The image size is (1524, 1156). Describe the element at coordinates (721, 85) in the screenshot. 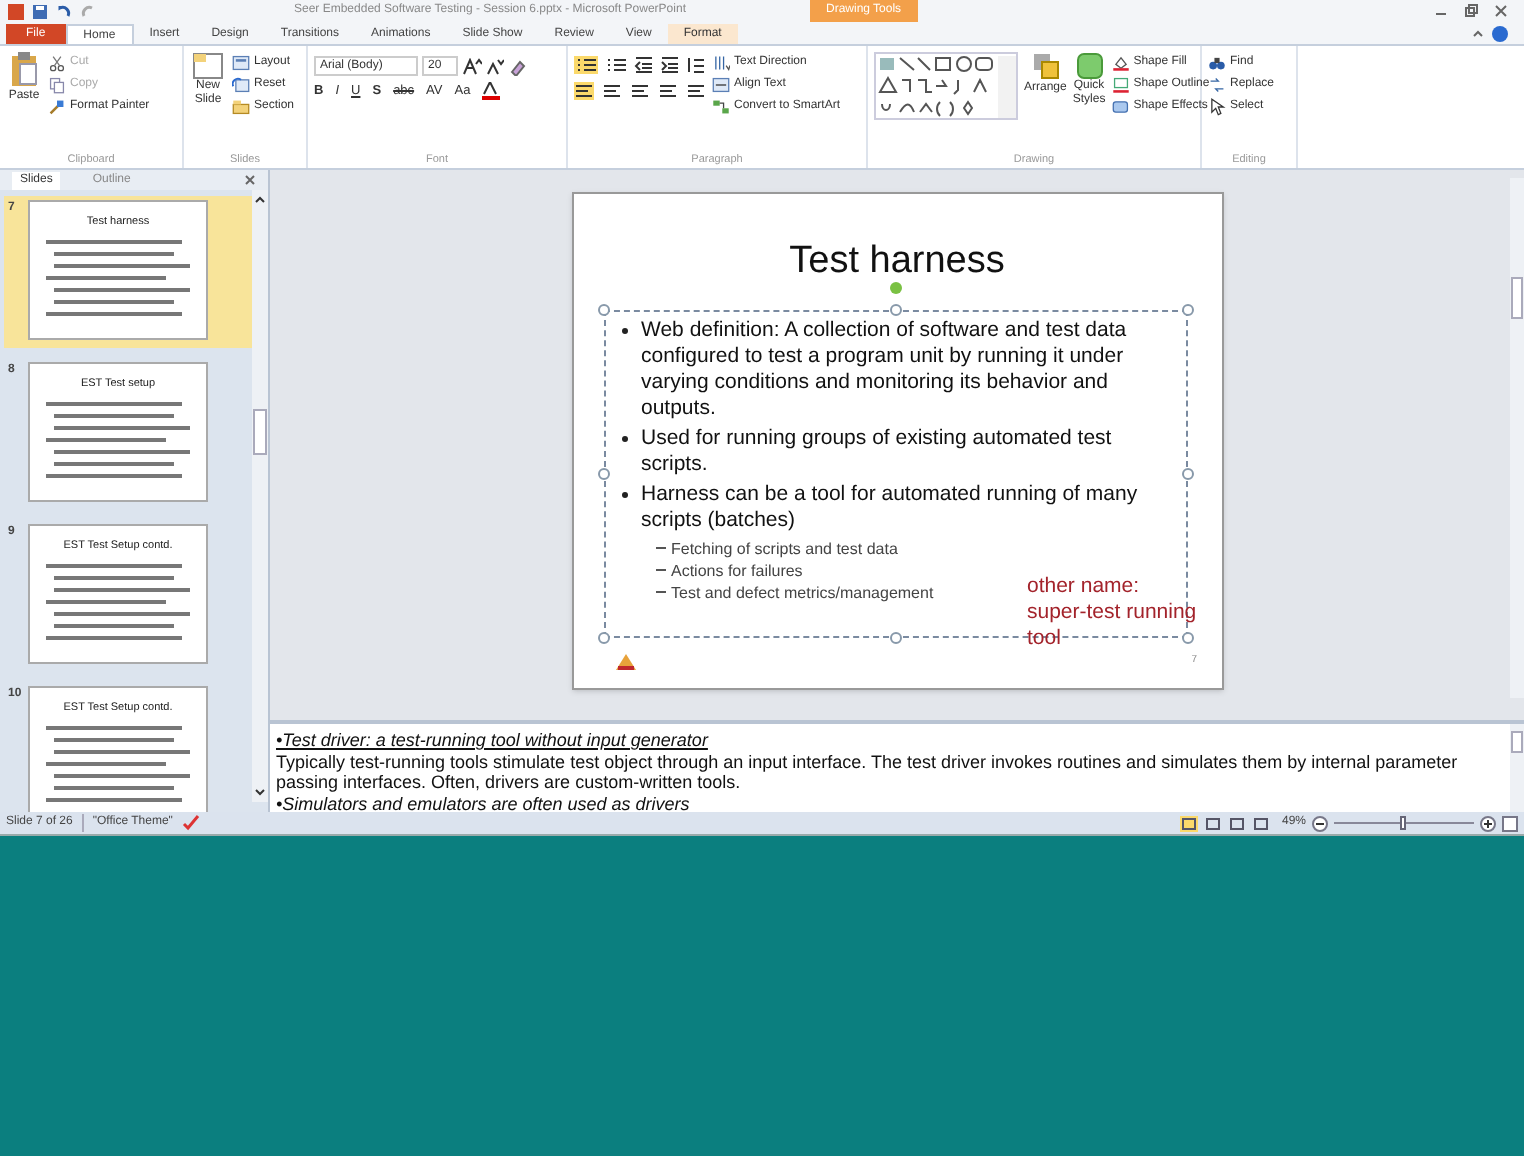

I see `align-icon` at that location.